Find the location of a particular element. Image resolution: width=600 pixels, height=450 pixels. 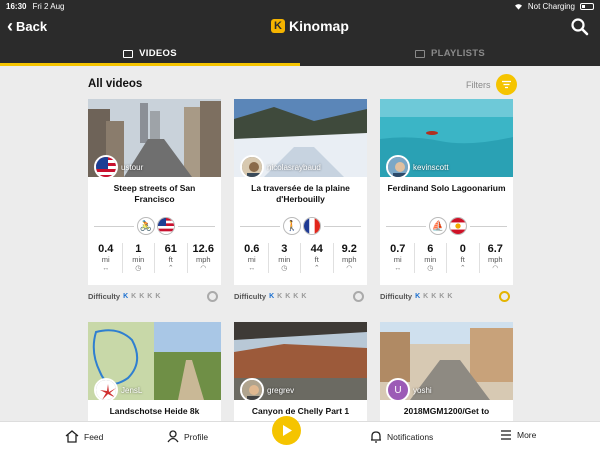

username: yoshi is located at coordinates (422, 390).